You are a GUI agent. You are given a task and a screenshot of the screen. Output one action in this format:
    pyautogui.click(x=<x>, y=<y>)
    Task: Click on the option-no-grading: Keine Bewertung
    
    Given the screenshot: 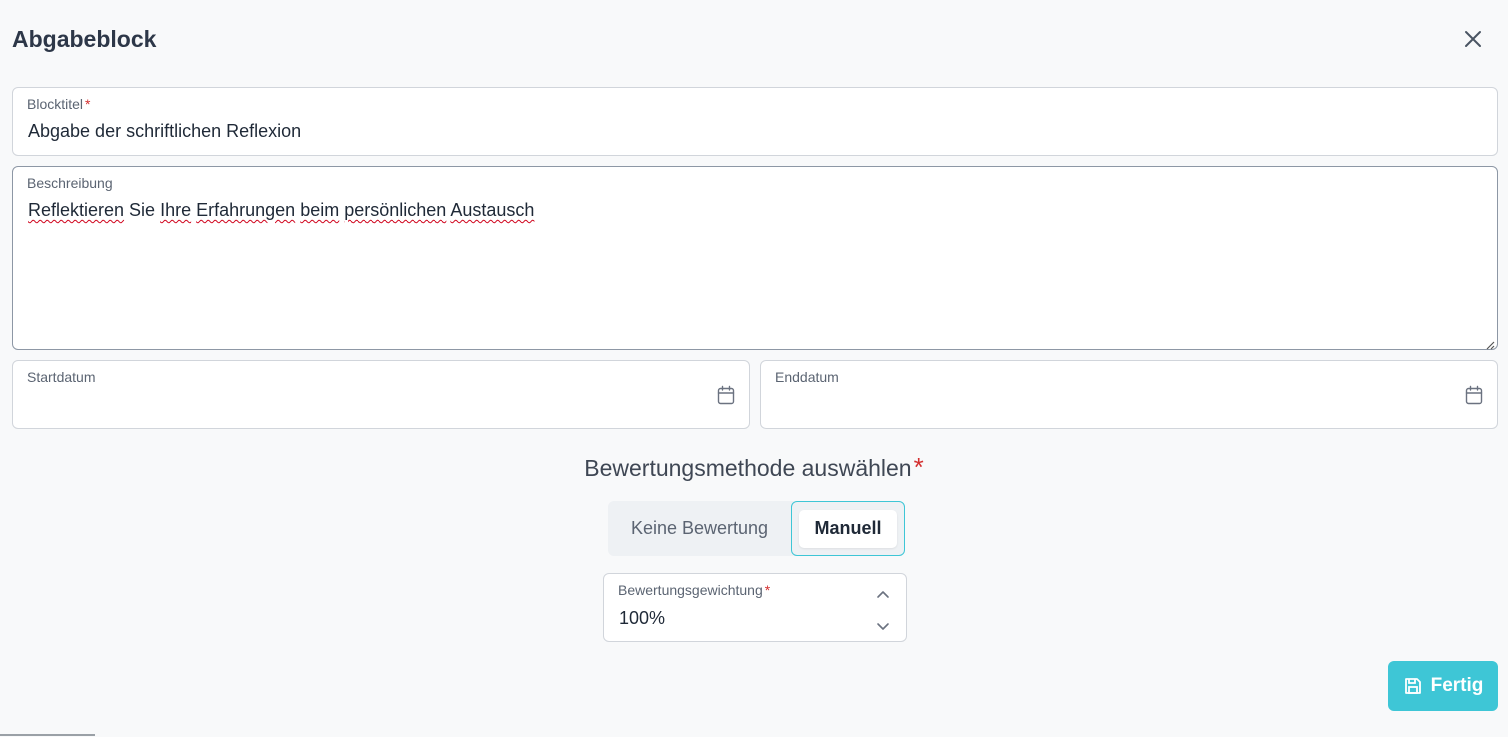 What is the action you would take?
    pyautogui.click(x=699, y=528)
    